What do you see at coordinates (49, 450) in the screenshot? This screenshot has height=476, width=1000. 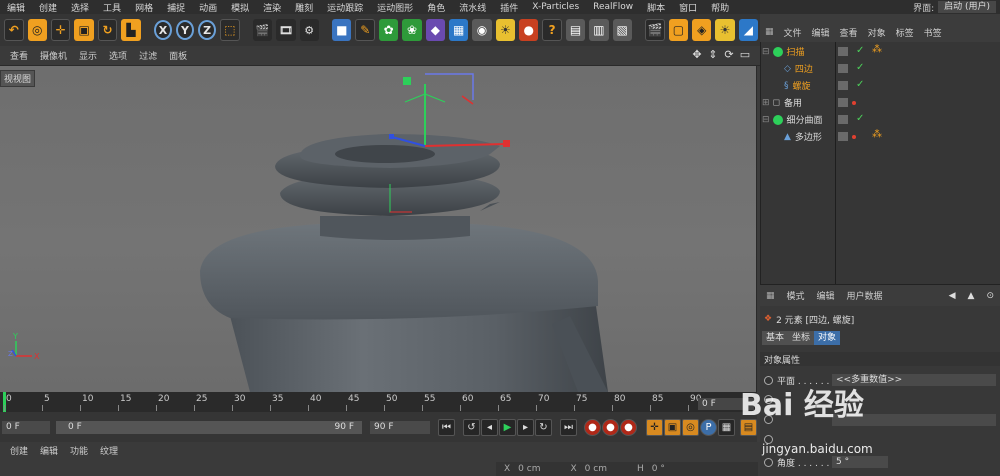 I see `material-menu-edit: 编辑` at bounding box center [49, 450].